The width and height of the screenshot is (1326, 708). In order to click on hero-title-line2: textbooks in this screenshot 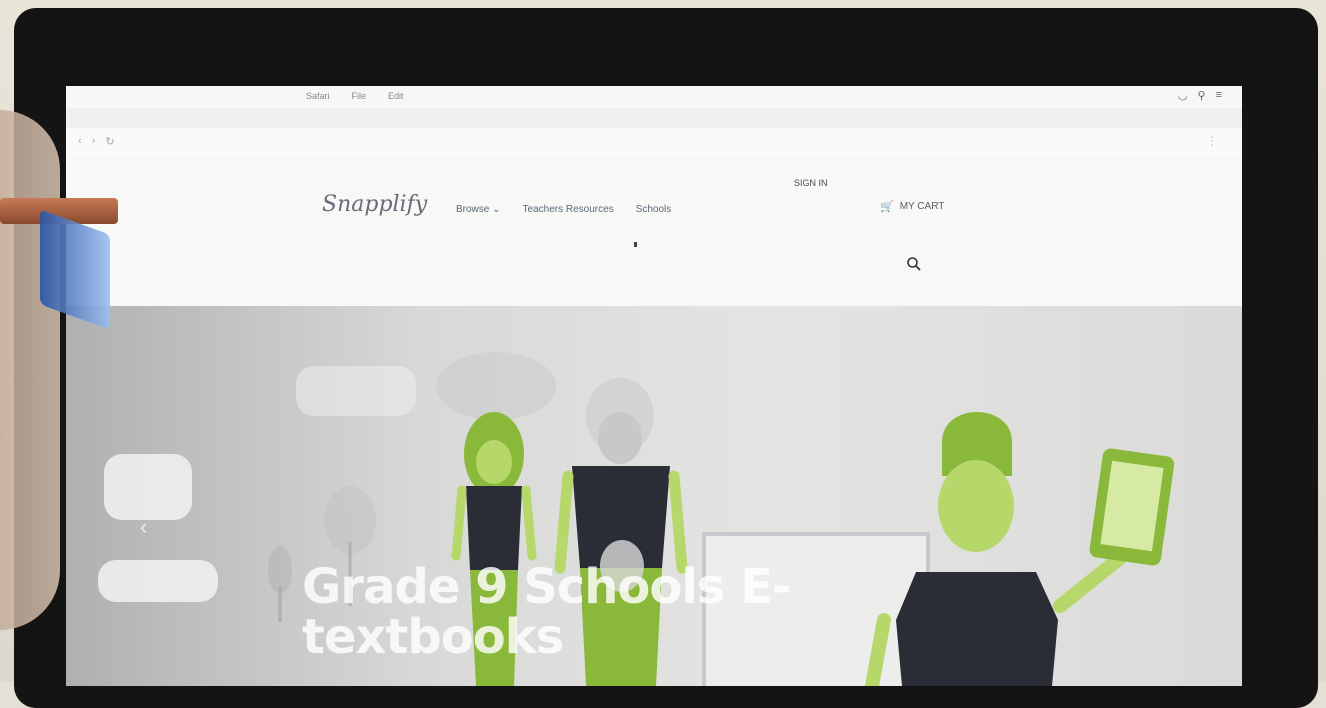, I will do `click(433, 637)`.